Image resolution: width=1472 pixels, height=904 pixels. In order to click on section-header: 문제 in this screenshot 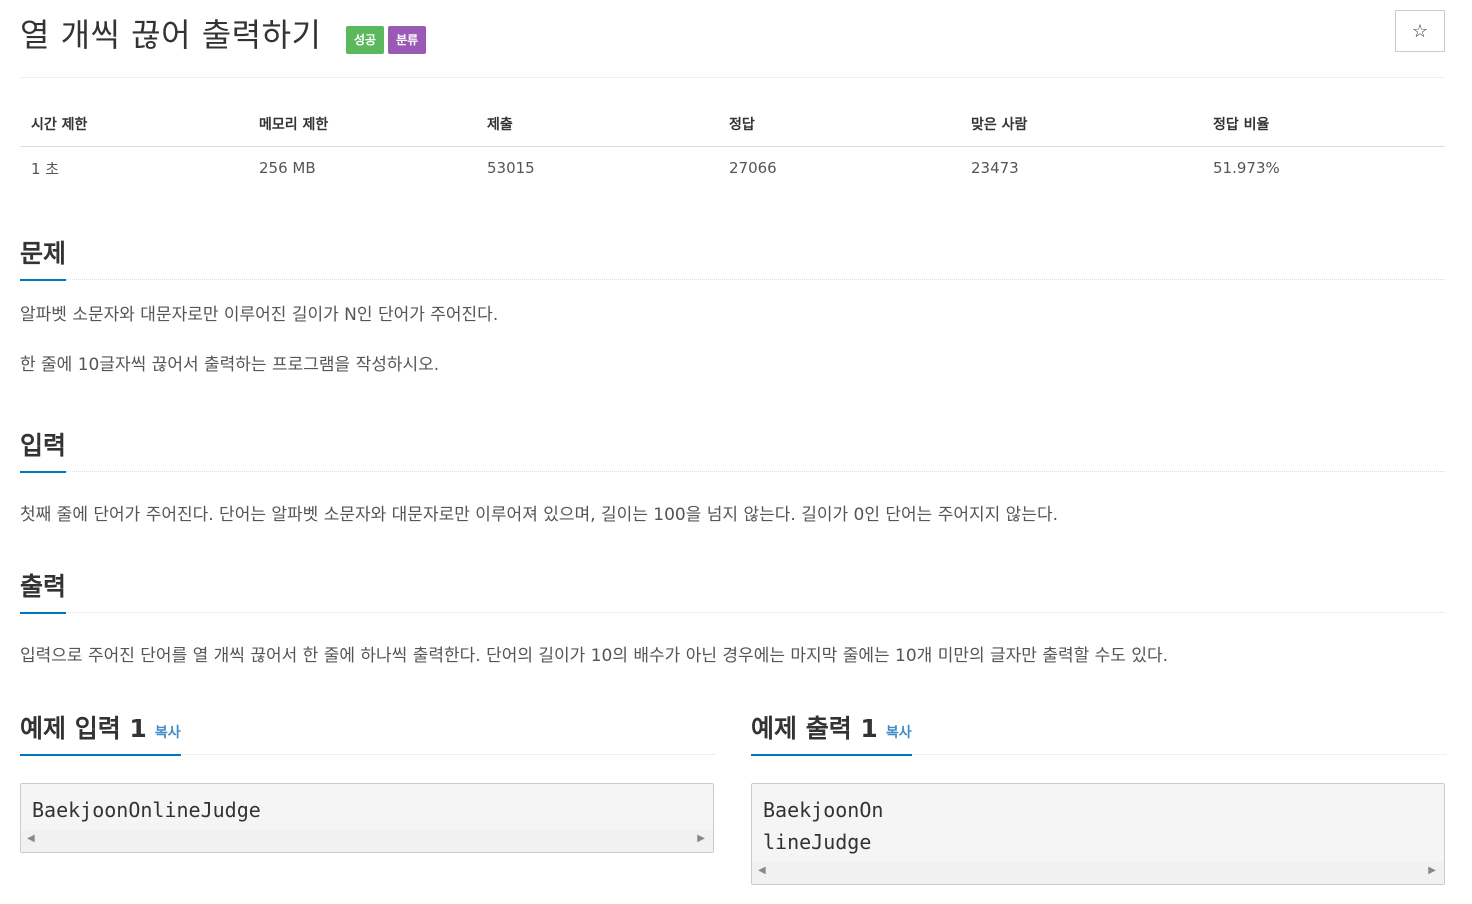, I will do `click(732, 254)`.